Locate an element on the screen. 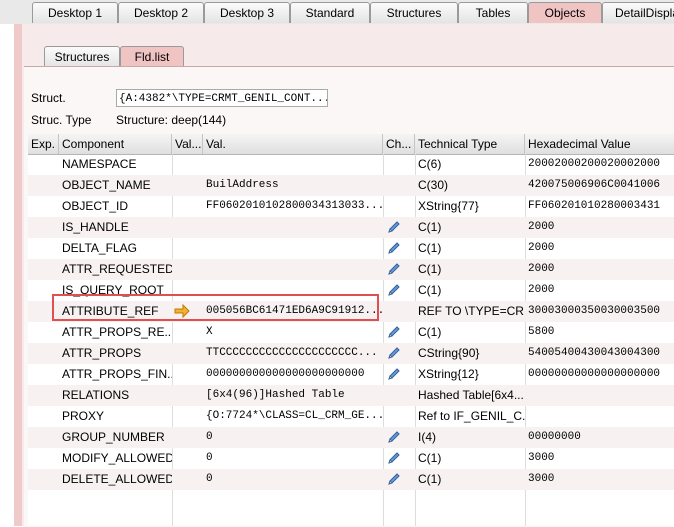  col-technical-type: Technical Type is located at coordinates (470, 144).